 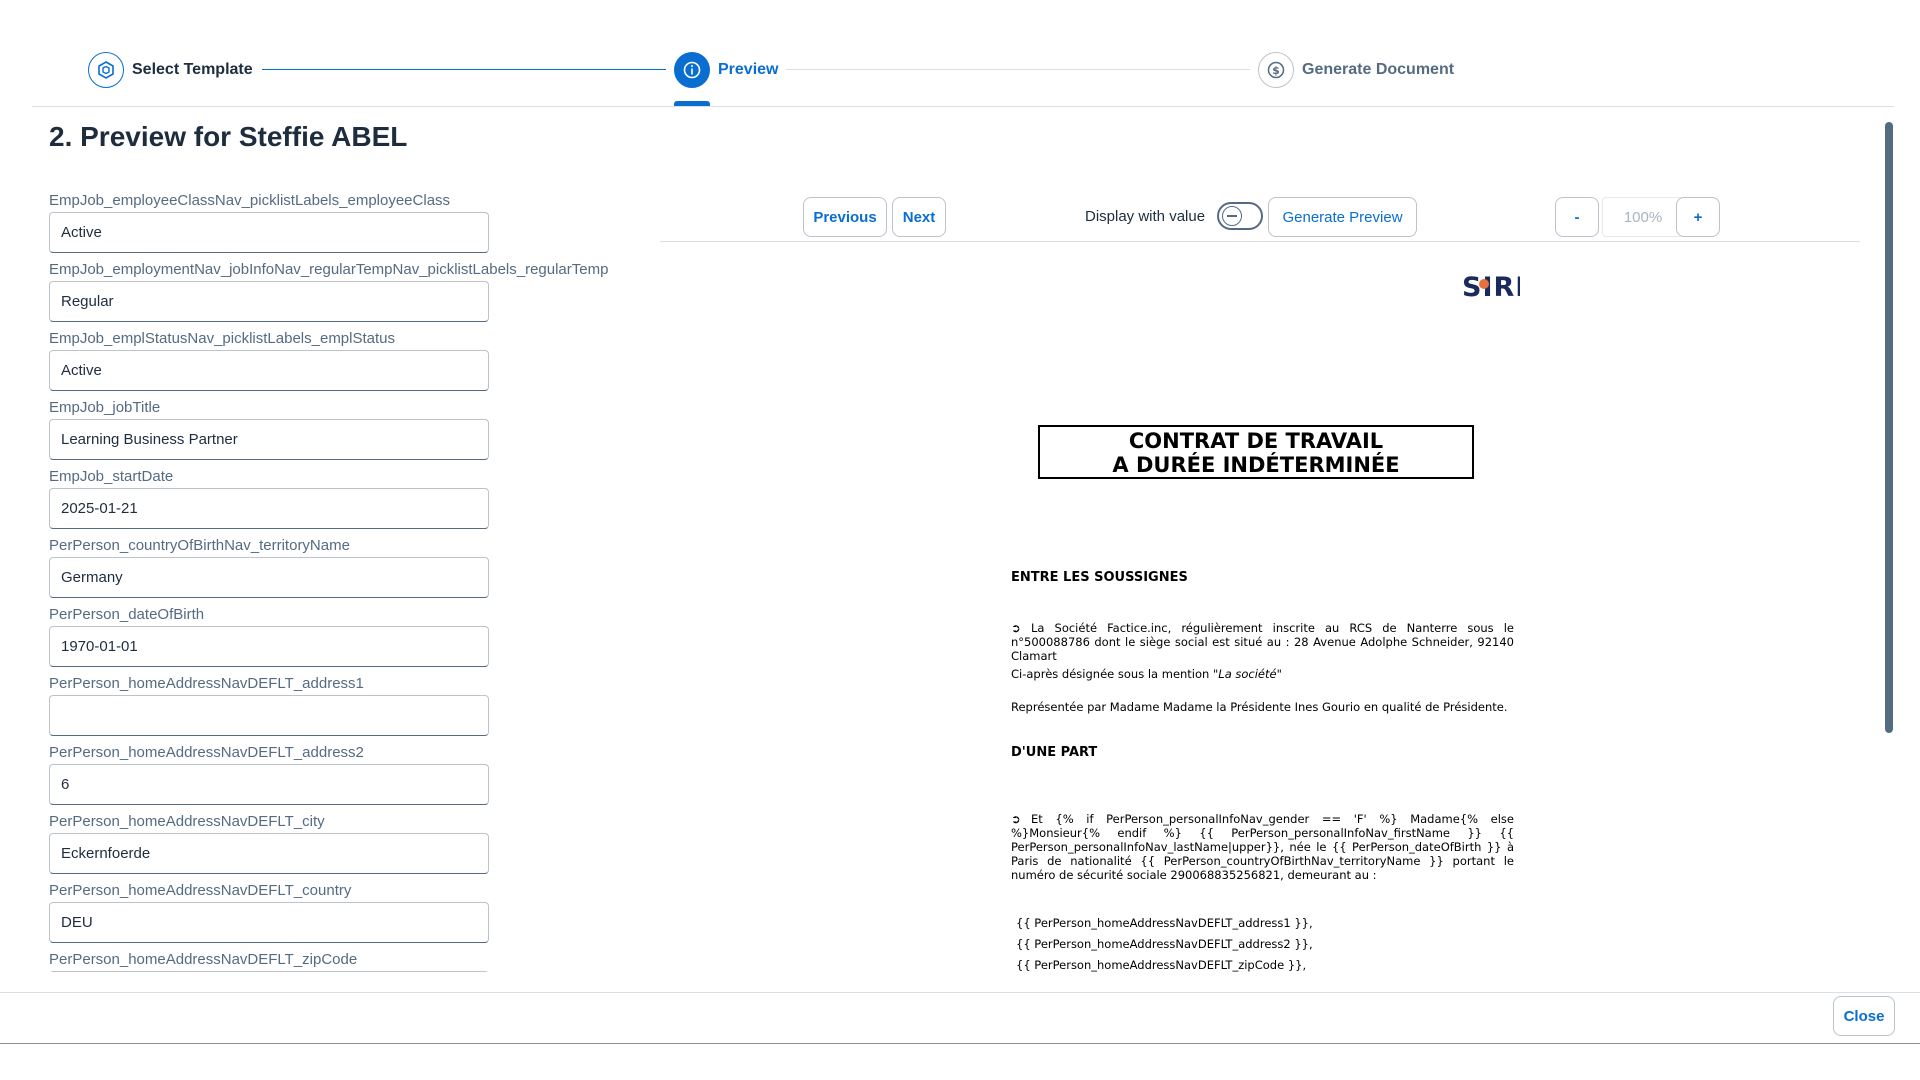 What do you see at coordinates (1643, 217) in the screenshot?
I see `zoom-level-field: 100%` at bounding box center [1643, 217].